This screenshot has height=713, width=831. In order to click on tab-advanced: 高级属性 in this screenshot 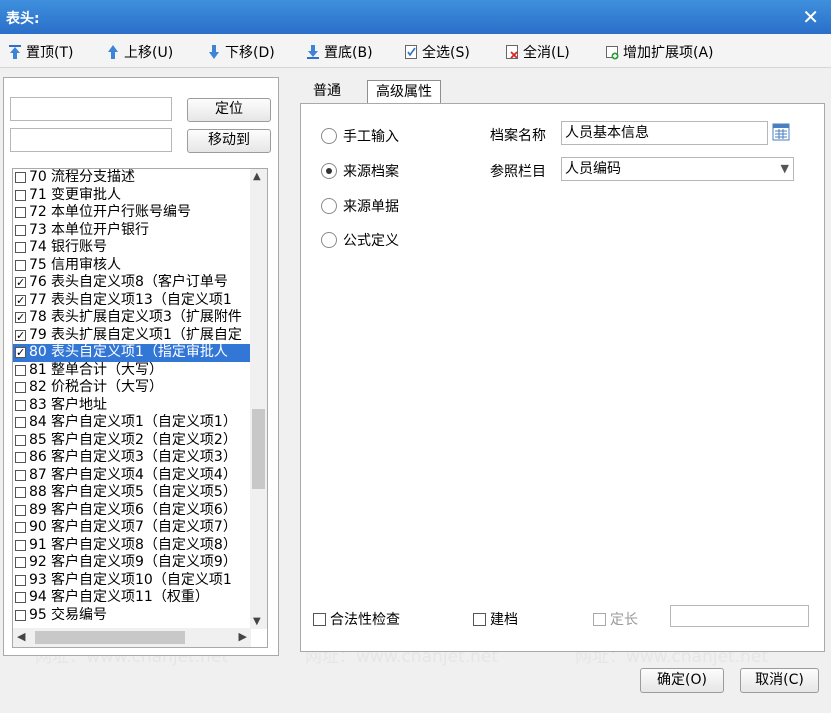, I will do `click(404, 92)`.